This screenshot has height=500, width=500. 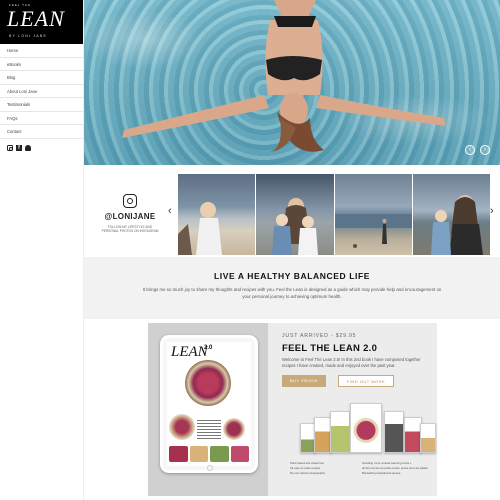 What do you see at coordinates (305, 468) in the screenshot?
I see `feature-item: All easy to make recipes` at bounding box center [305, 468].